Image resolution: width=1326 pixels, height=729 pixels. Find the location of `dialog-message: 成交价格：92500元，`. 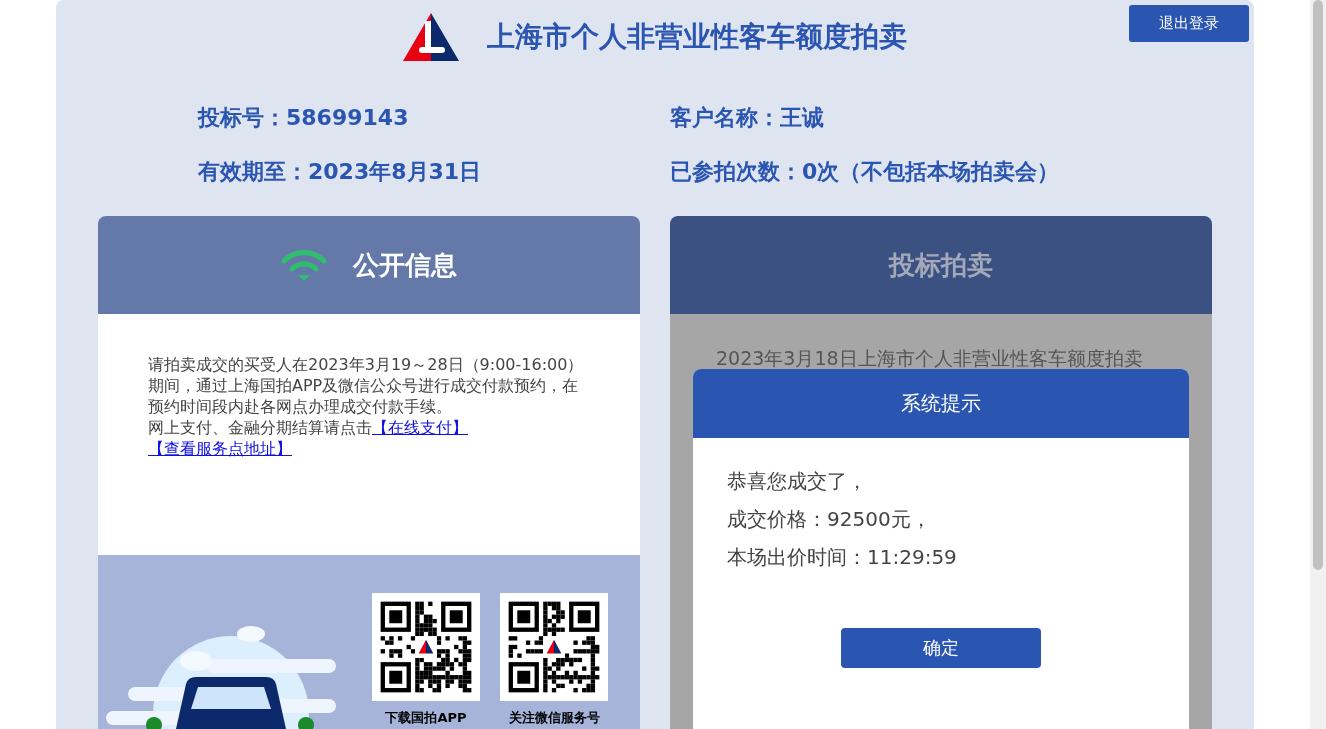

dialog-message: 成交价格：92500元， is located at coordinates (829, 519).